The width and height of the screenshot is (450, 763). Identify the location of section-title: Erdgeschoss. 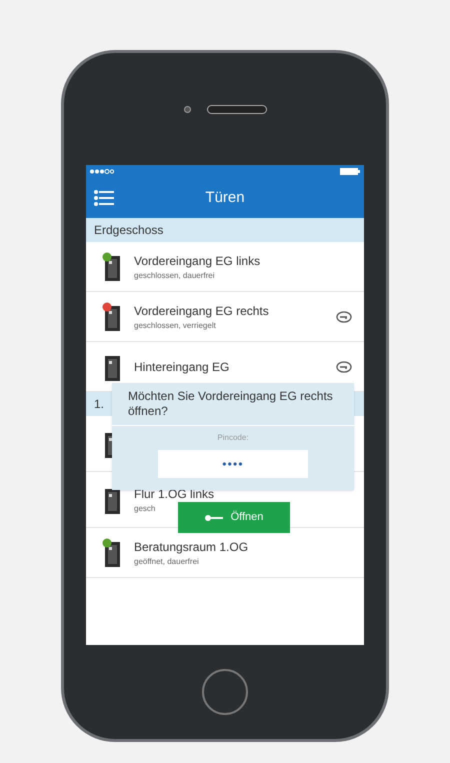
(129, 230).